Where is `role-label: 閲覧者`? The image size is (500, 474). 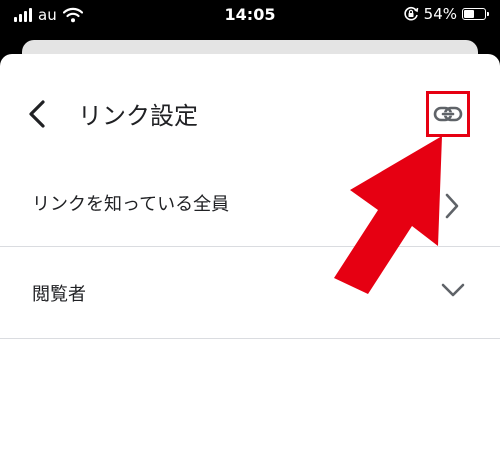
role-label: 閲覧者 is located at coordinates (59, 294).